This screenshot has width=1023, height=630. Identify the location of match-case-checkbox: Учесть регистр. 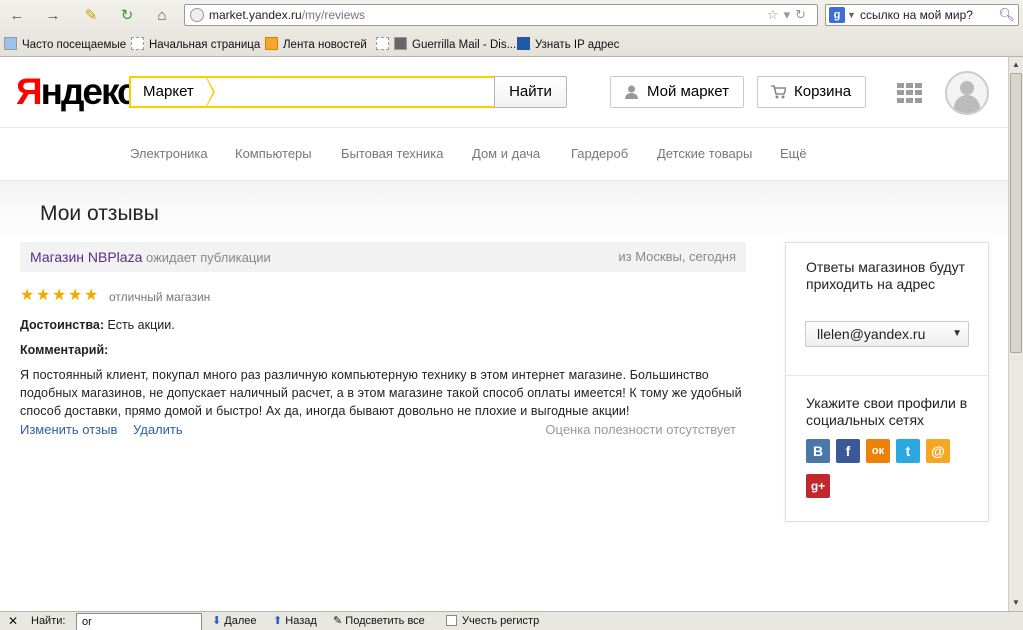
(492, 621).